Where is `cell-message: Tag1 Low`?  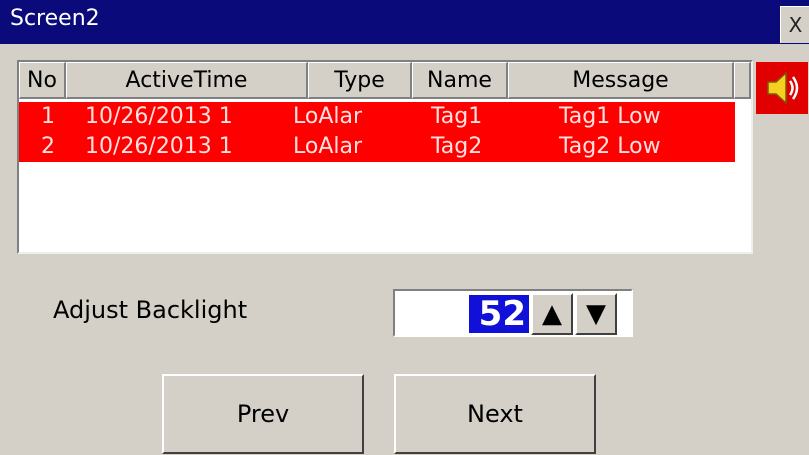 cell-message: Tag1 Low is located at coordinates (610, 116).